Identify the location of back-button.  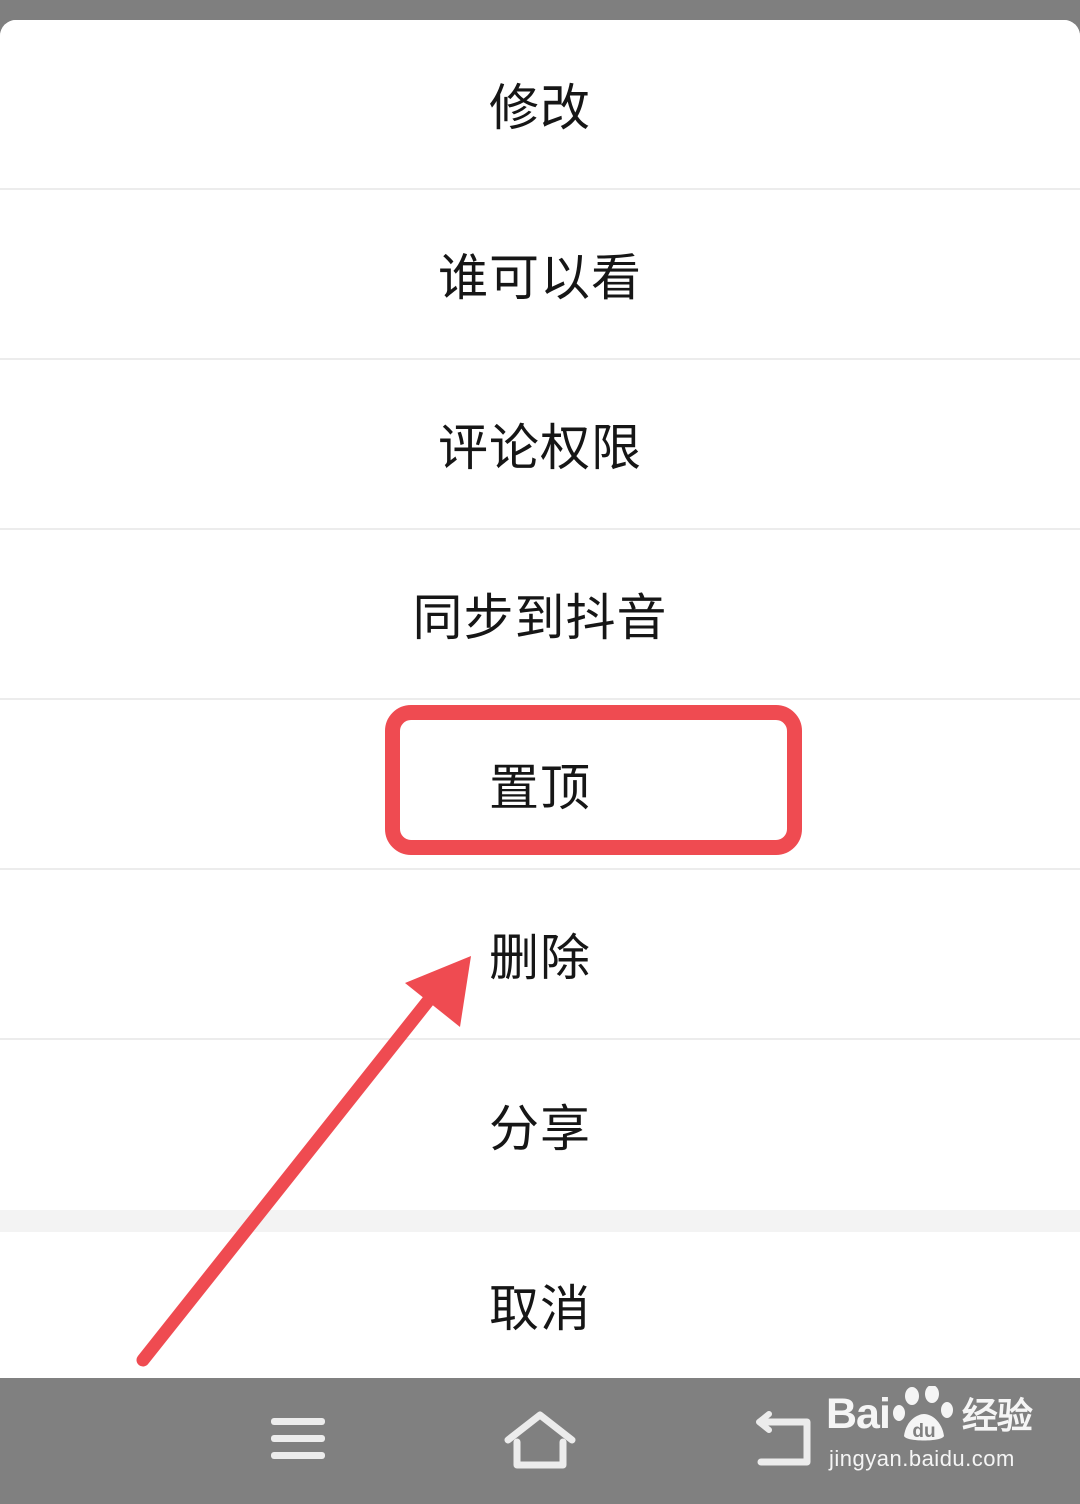
(782, 1440).